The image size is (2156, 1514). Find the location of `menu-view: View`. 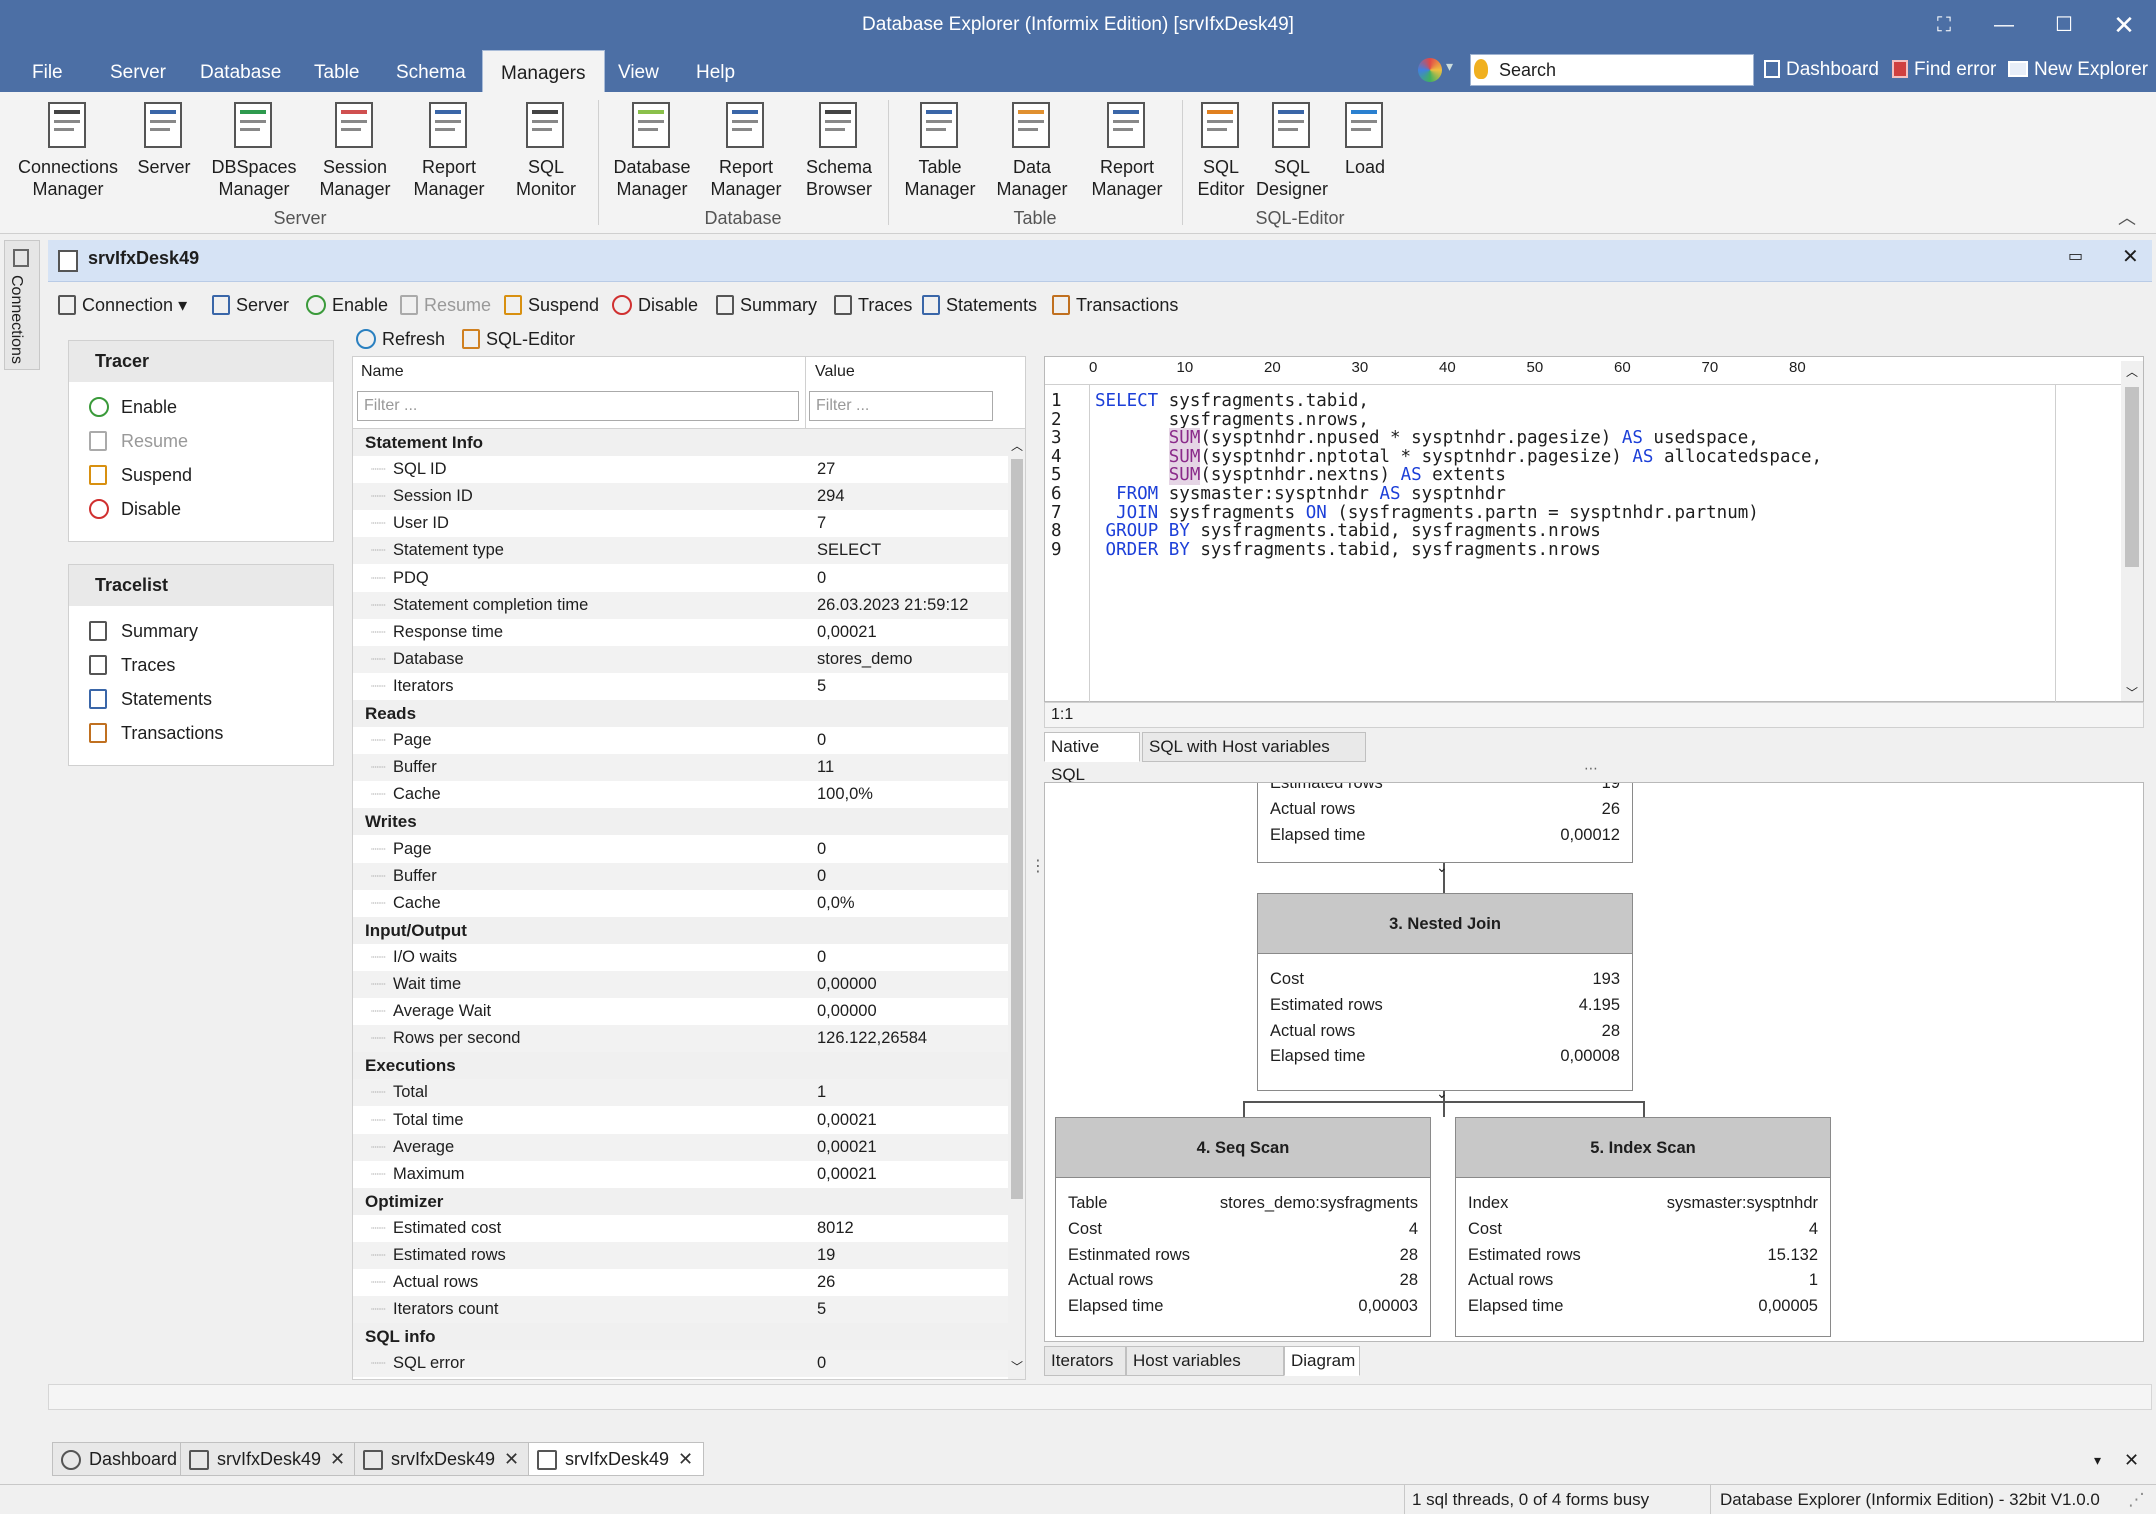

menu-view: View is located at coordinates (638, 71).